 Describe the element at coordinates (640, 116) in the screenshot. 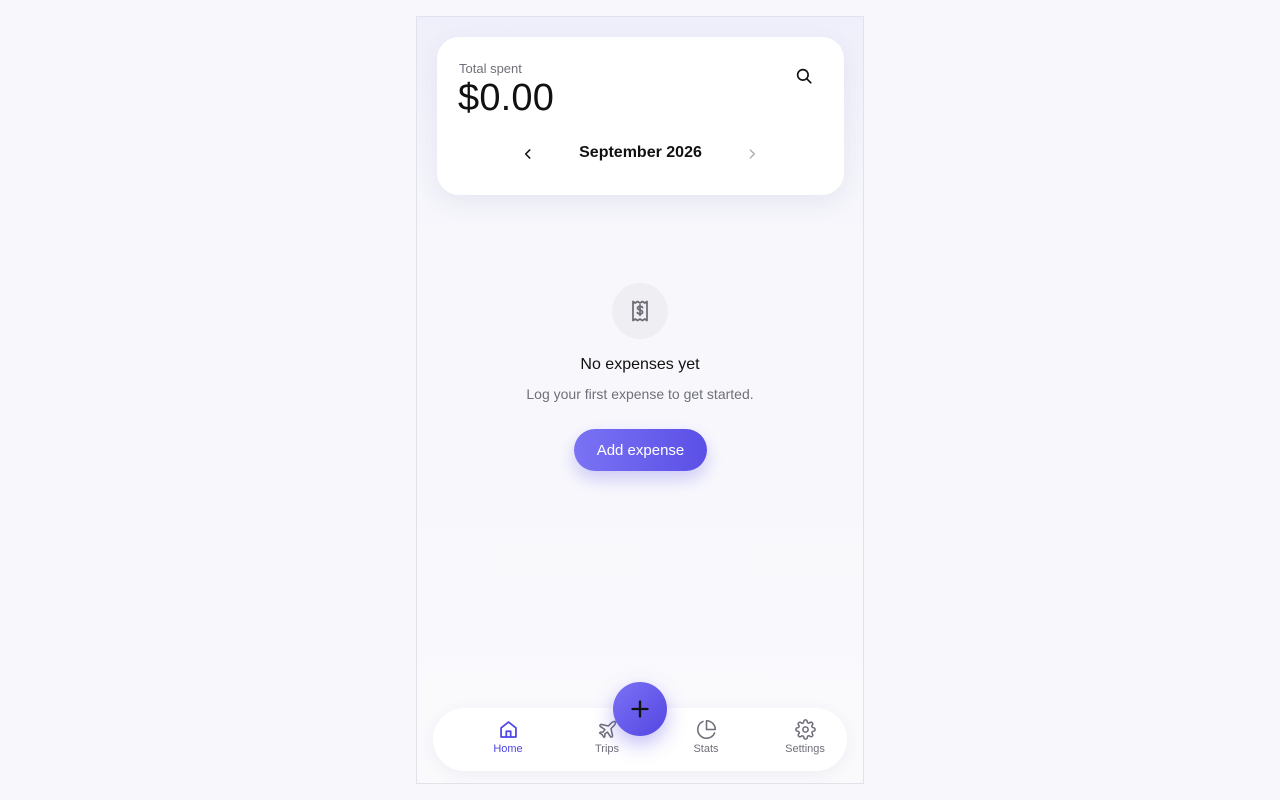

I see `summary-card: Total spent $0.00 September 2026` at that location.